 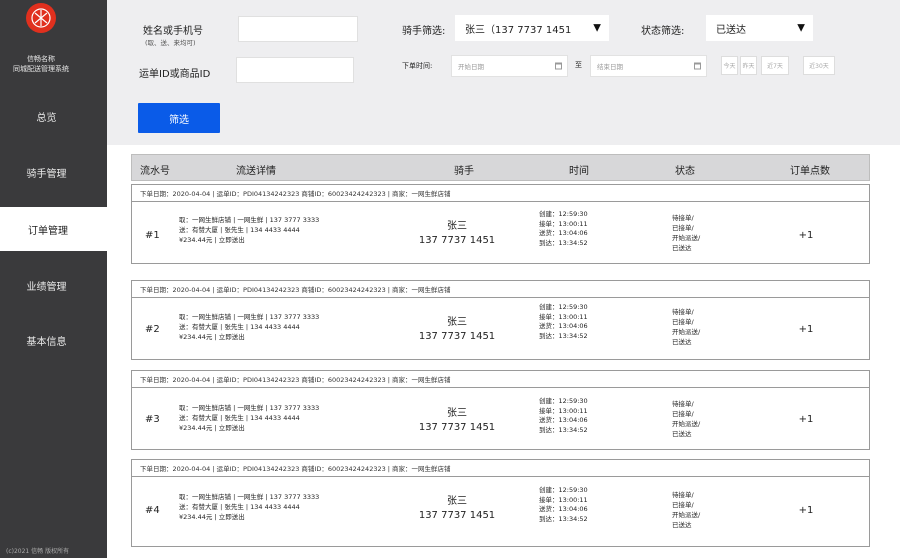 What do you see at coordinates (41, 69) in the screenshot?
I see `brand-subtitle: 同城配送管理系统` at bounding box center [41, 69].